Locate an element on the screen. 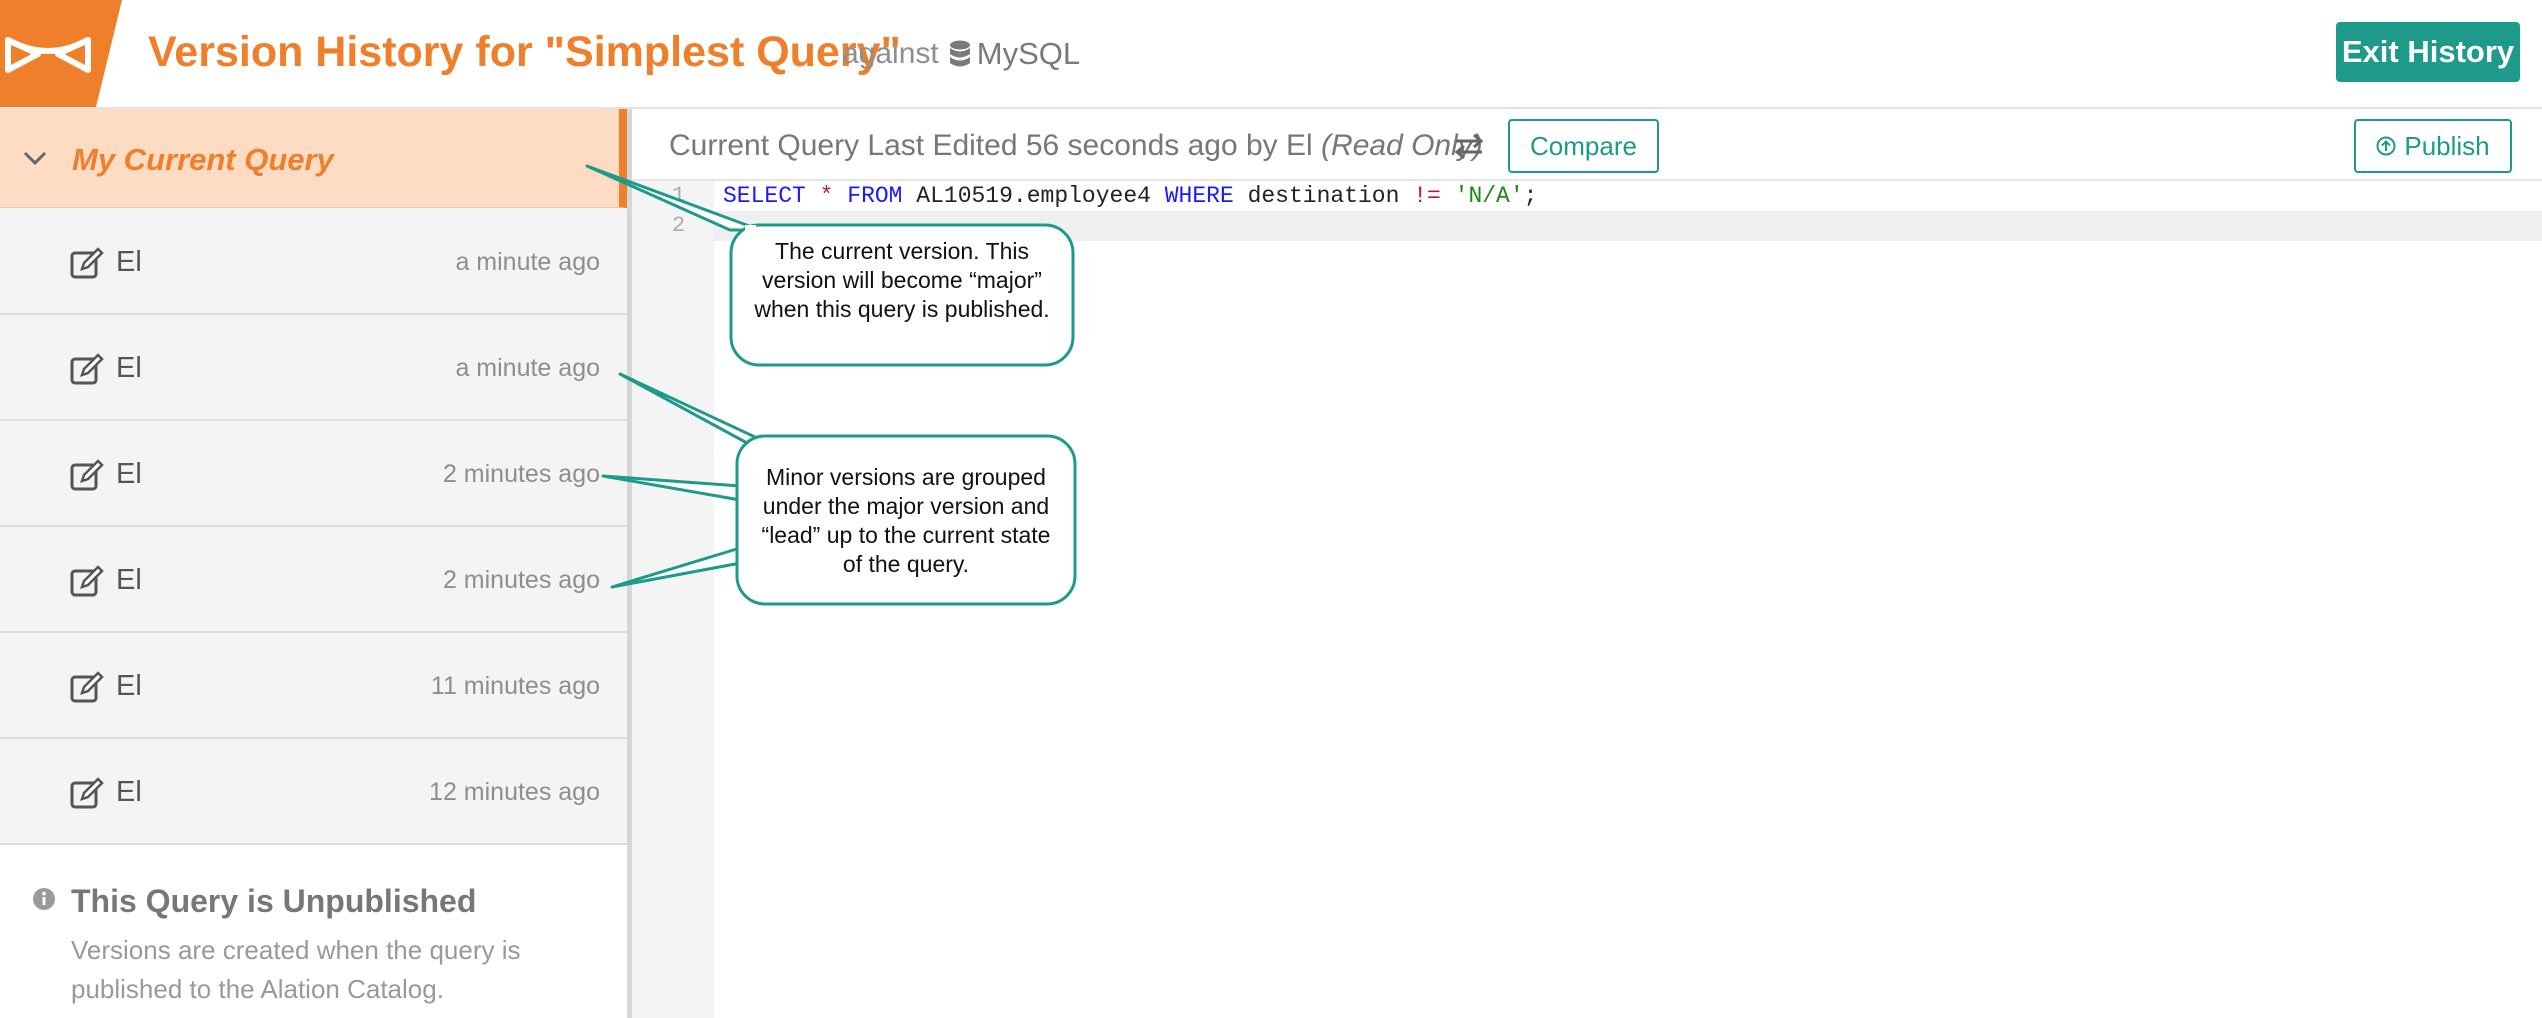  sql-operator: * is located at coordinates (826, 196).